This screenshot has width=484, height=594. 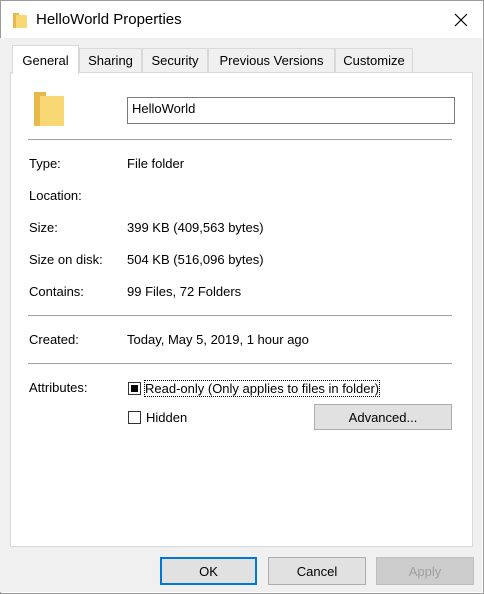 I want to click on ok-button-label: OK, so click(x=208, y=571).